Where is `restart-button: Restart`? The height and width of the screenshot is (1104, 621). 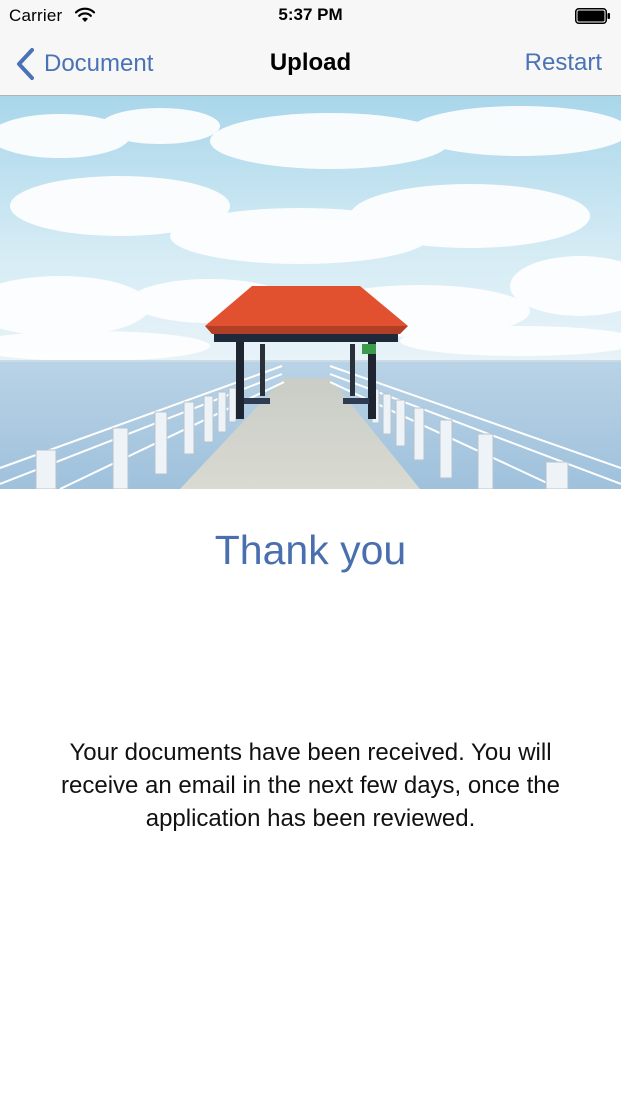 restart-button: Restart is located at coordinates (563, 63).